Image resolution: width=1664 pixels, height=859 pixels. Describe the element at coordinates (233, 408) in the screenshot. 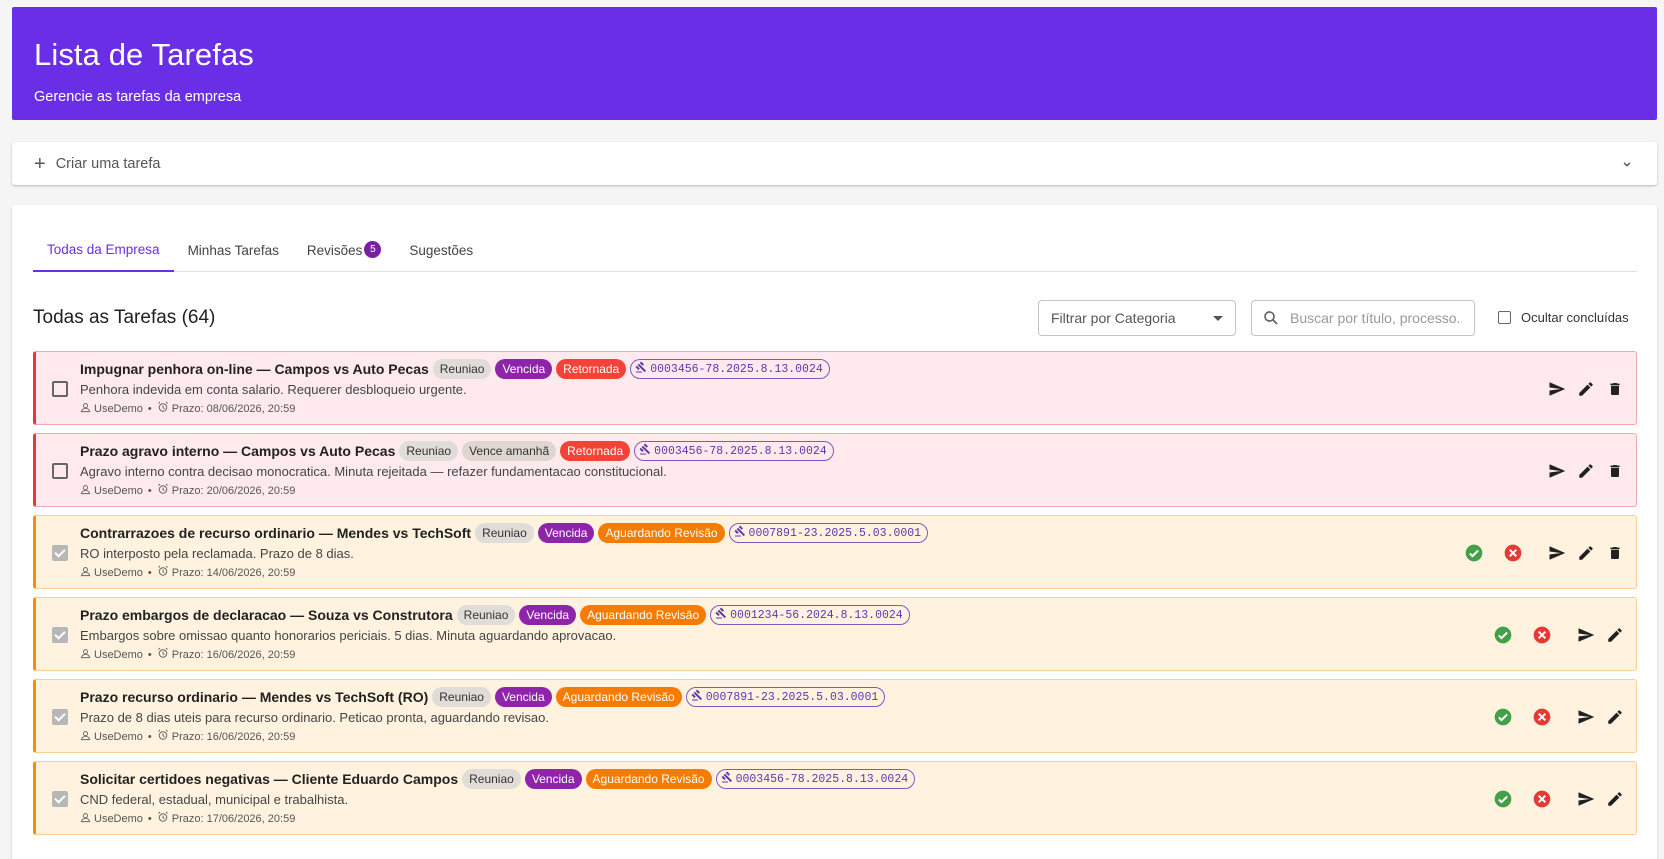

I see `task-deadline: Prazo: 08/06/2026, 20:59` at that location.